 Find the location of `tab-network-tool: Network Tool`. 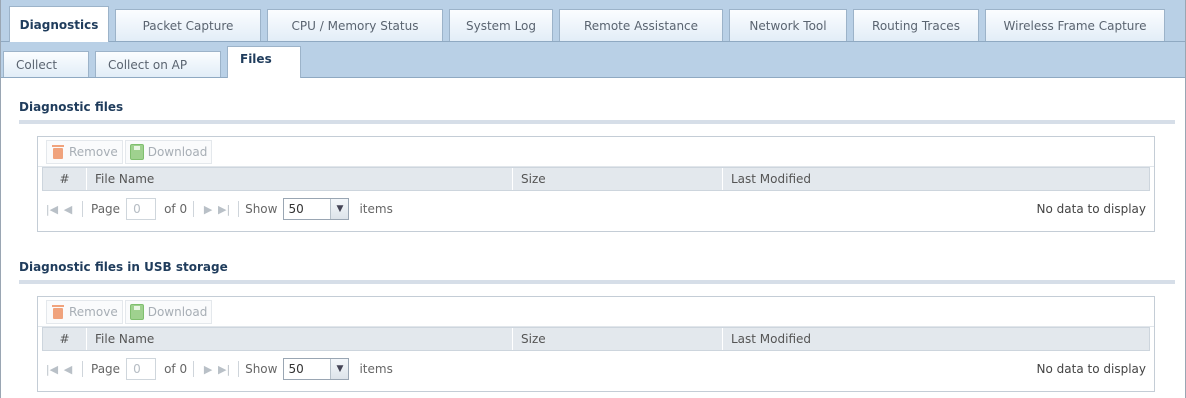

tab-network-tool: Network Tool is located at coordinates (788, 25).